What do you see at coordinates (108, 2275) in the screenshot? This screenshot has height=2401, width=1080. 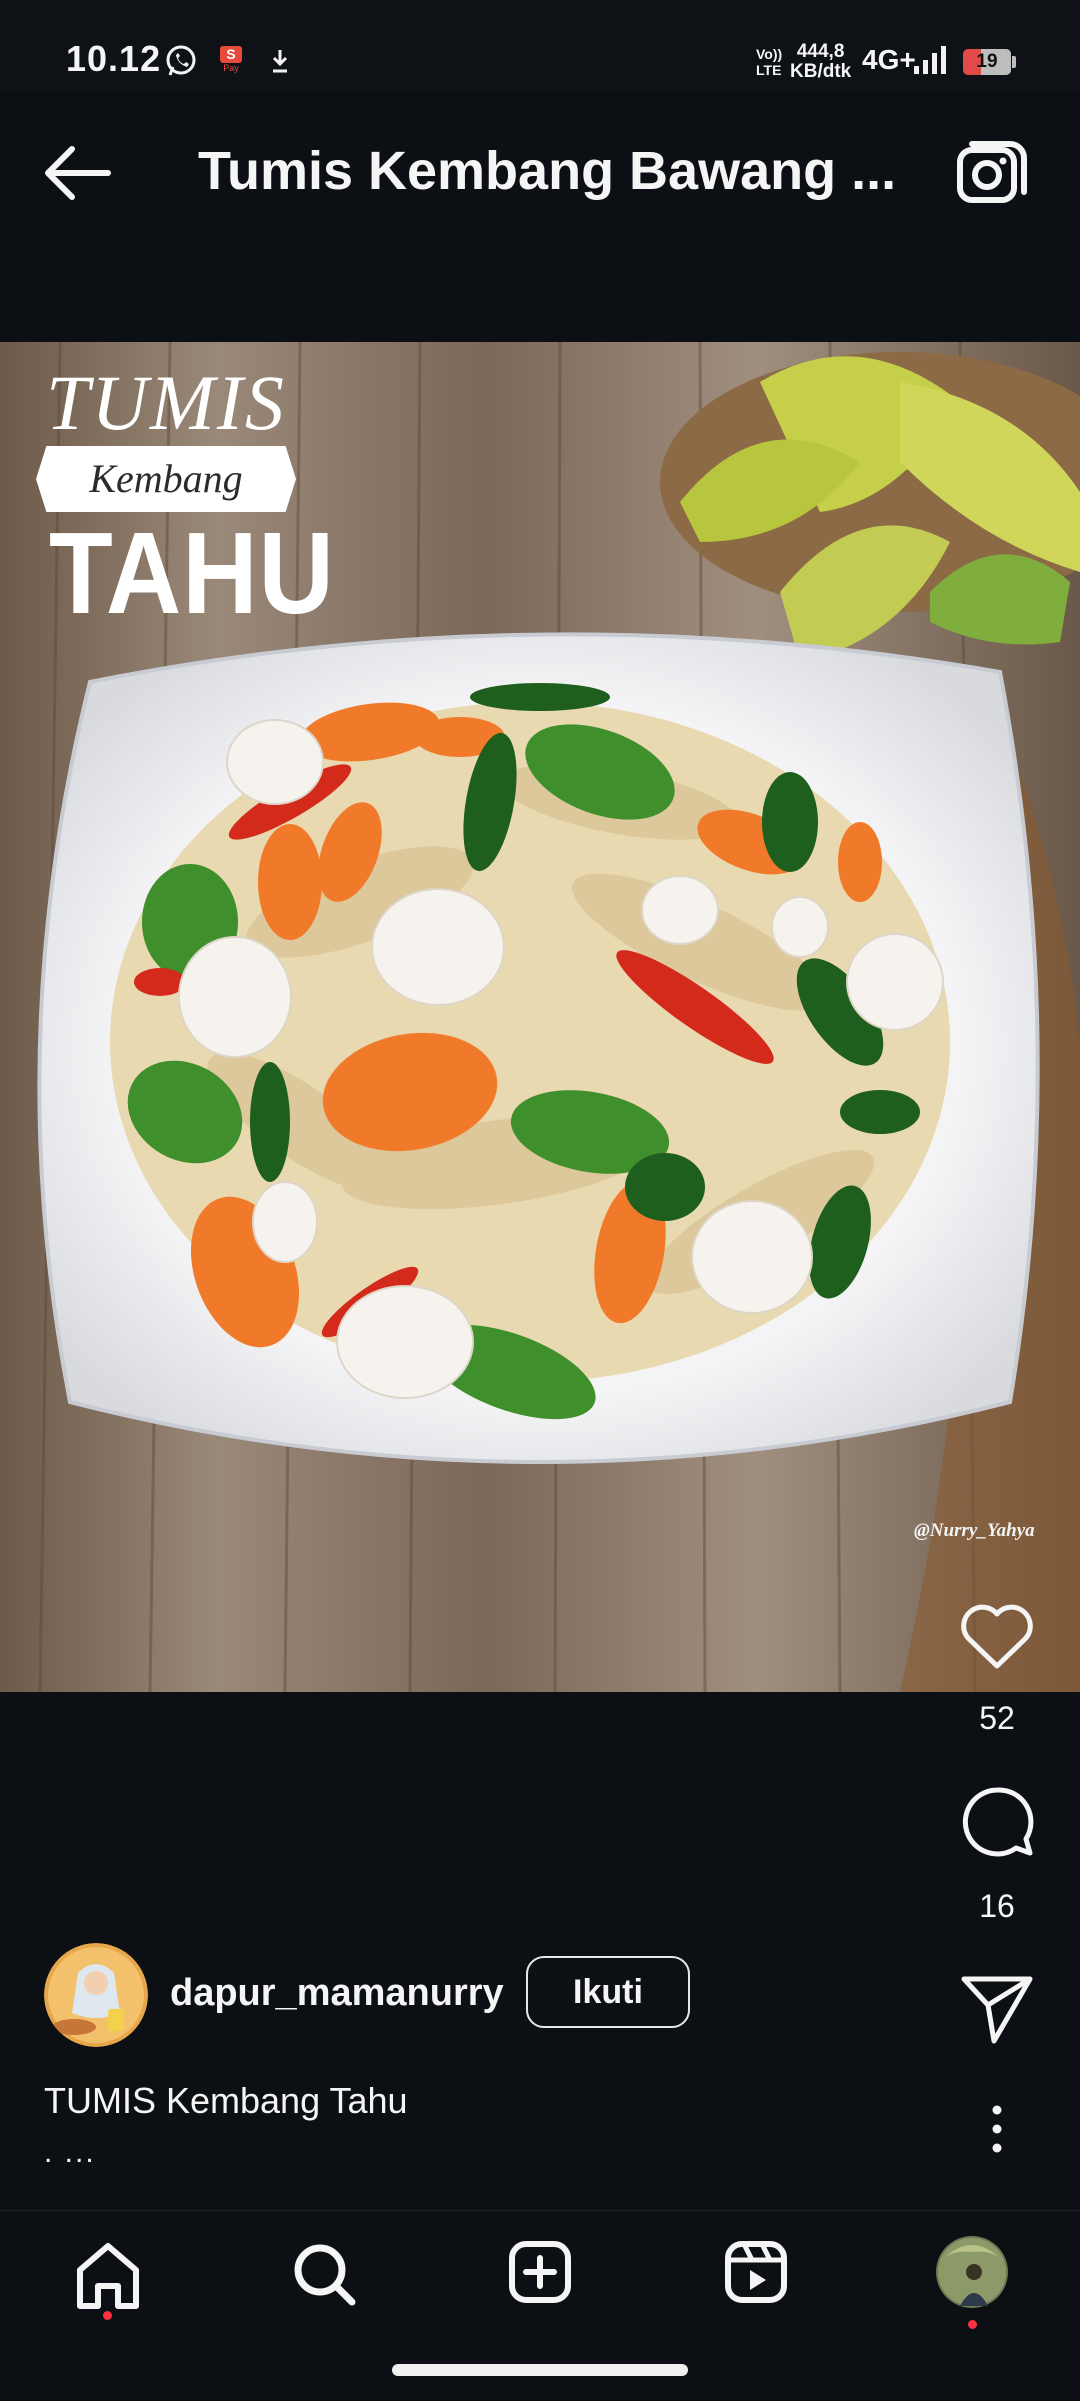 I see `home-icon` at bounding box center [108, 2275].